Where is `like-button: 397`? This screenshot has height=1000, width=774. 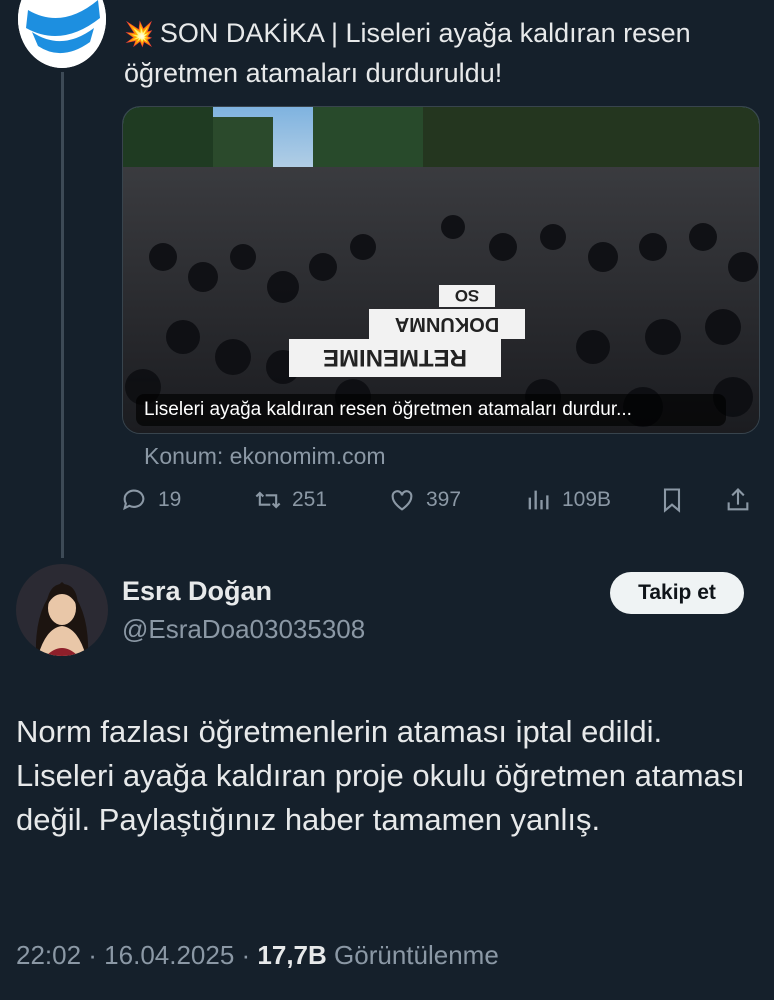
like-button: 397 is located at coordinates (424, 500).